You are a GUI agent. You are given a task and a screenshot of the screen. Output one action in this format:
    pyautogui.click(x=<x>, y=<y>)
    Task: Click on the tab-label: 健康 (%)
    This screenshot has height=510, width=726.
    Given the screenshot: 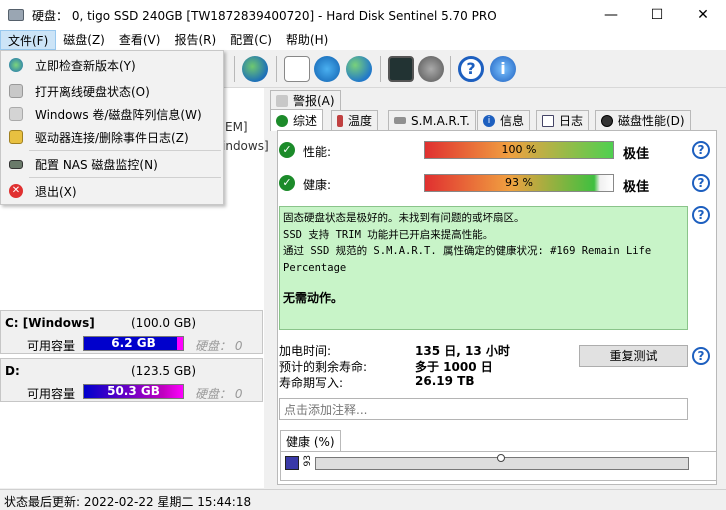 What is the action you would take?
    pyautogui.click(x=310, y=441)
    